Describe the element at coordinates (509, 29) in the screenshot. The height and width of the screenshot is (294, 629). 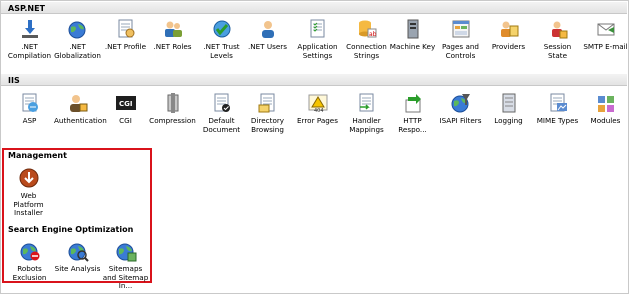
I see `providers-icon` at that location.